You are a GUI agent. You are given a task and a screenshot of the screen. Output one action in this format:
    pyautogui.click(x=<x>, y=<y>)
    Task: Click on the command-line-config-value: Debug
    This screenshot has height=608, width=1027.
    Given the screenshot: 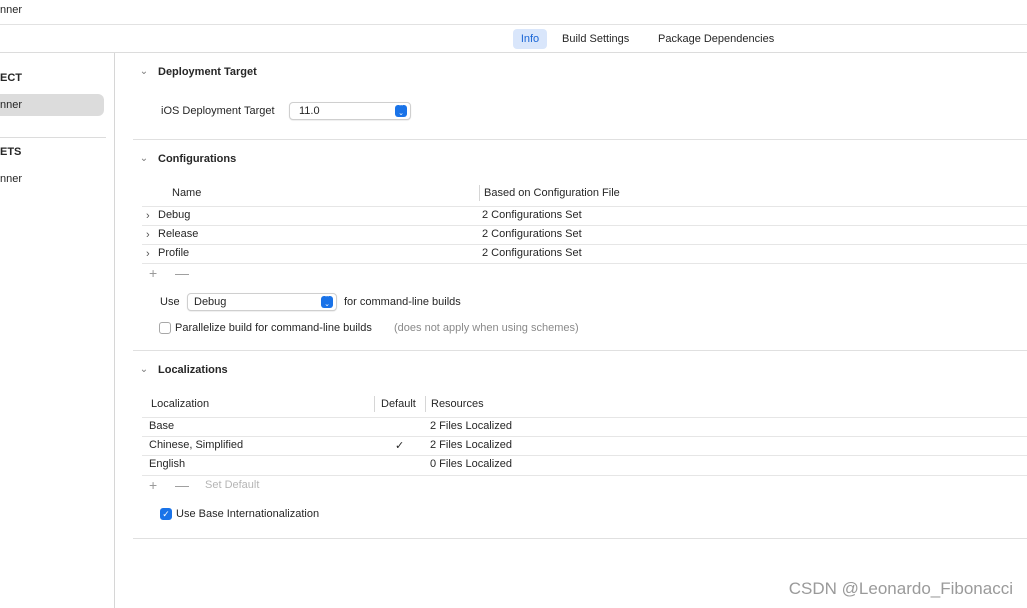 What is the action you would take?
    pyautogui.click(x=210, y=302)
    